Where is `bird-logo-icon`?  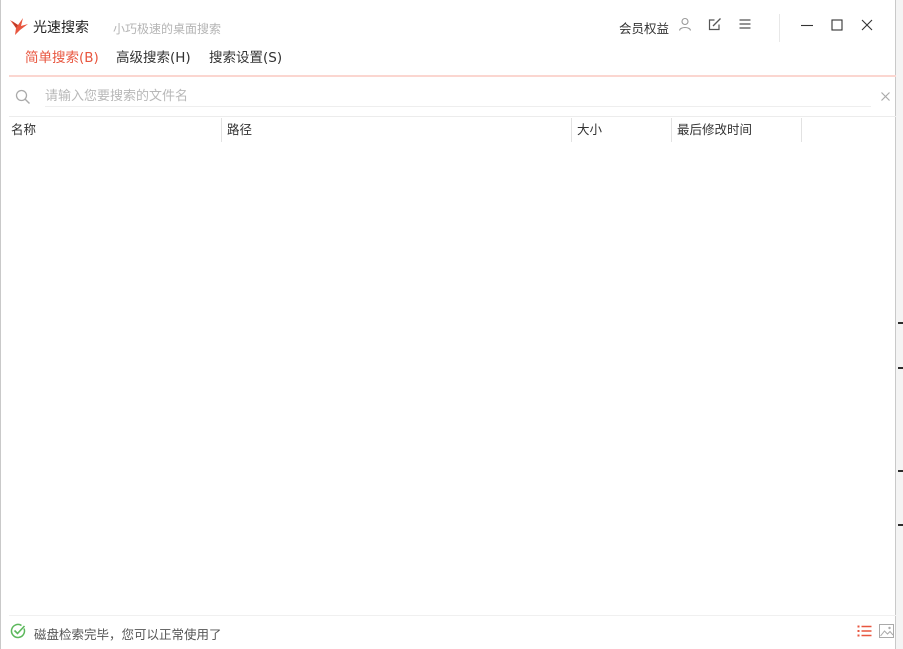
bird-logo-icon is located at coordinates (19, 26).